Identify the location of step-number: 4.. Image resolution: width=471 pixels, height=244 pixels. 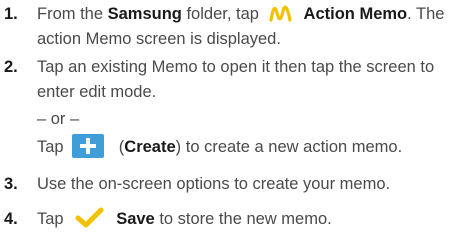
(11, 219).